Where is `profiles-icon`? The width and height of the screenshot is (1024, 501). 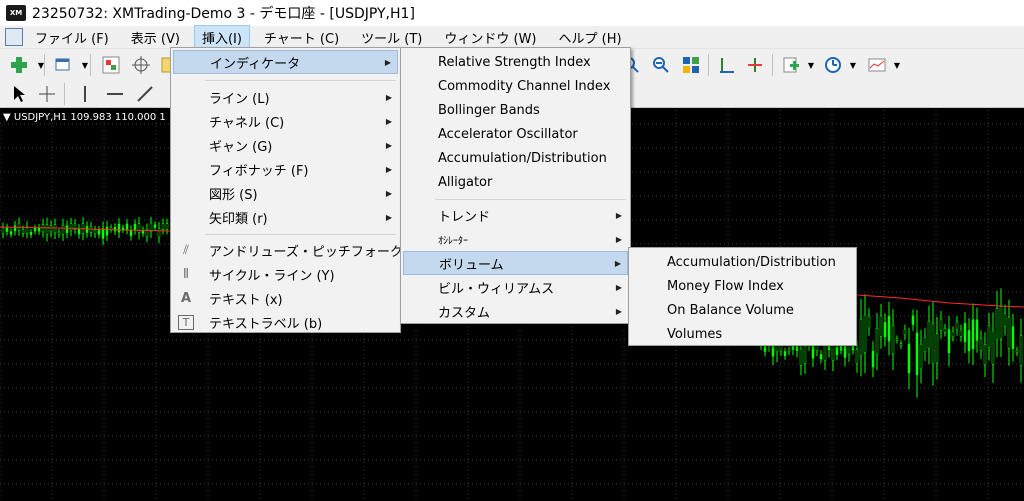 profiles-icon is located at coordinates (63, 65).